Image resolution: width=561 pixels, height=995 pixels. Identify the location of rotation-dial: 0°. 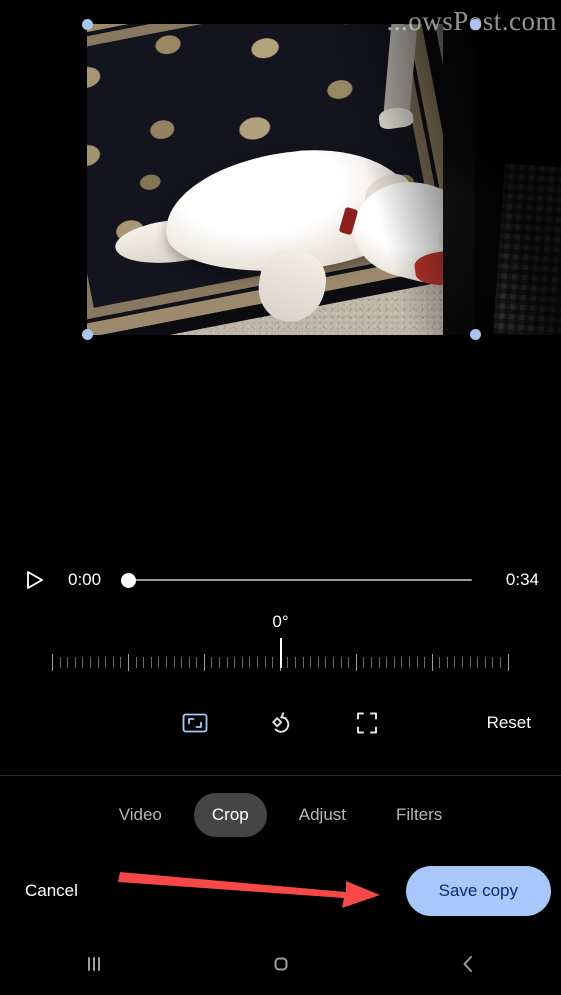
(280, 647).